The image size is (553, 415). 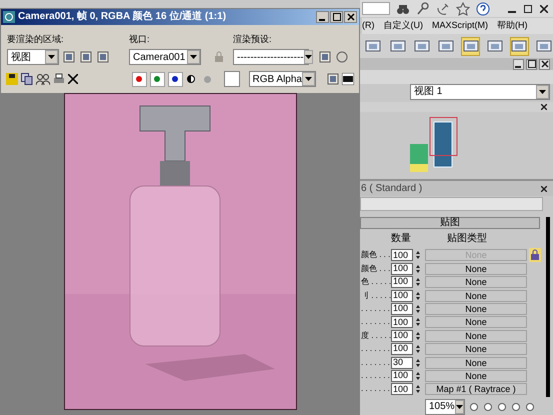 What do you see at coordinates (232, 79) in the screenshot?
I see `color-swatch` at bounding box center [232, 79].